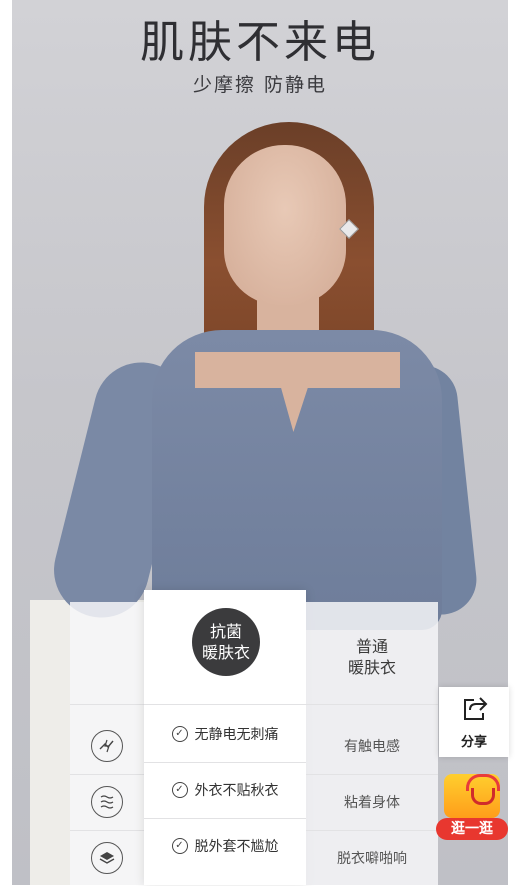 The image size is (520, 886). I want to click on ours-header-line2: 暖肤衣, so click(225, 652).